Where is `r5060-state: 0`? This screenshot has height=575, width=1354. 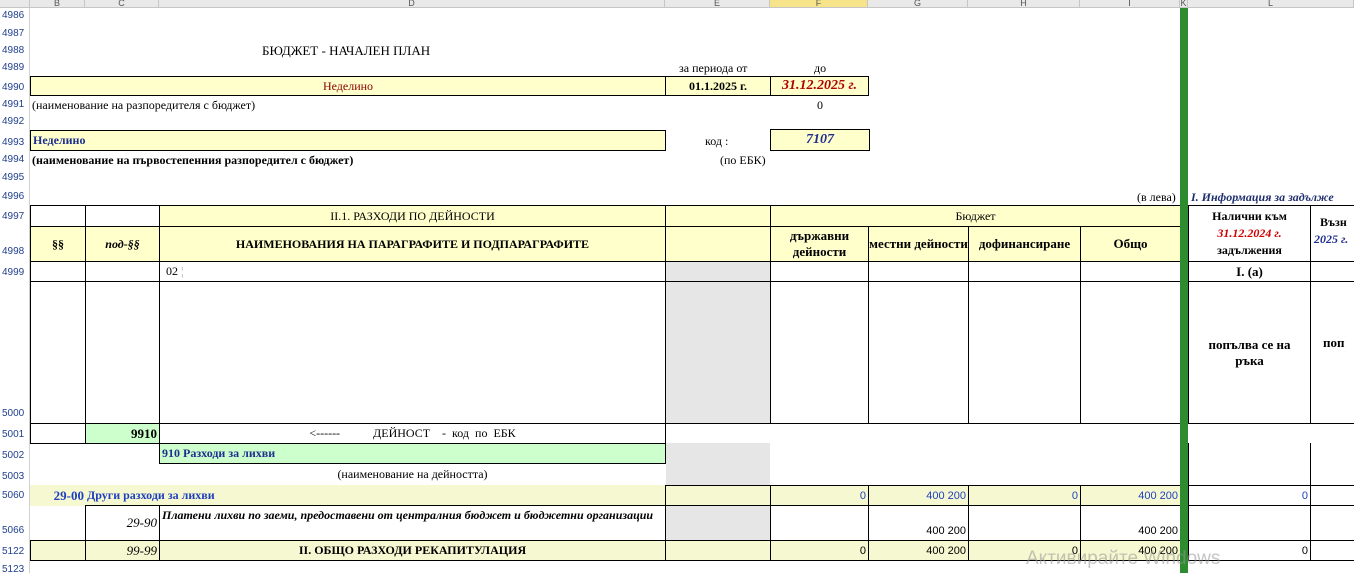
r5060-state: 0 is located at coordinates (819, 495).